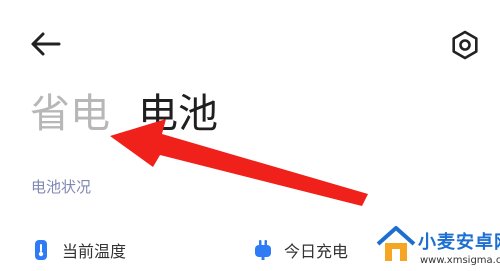  I want to click on stat-today-charge: 今日充电, so click(301, 250).